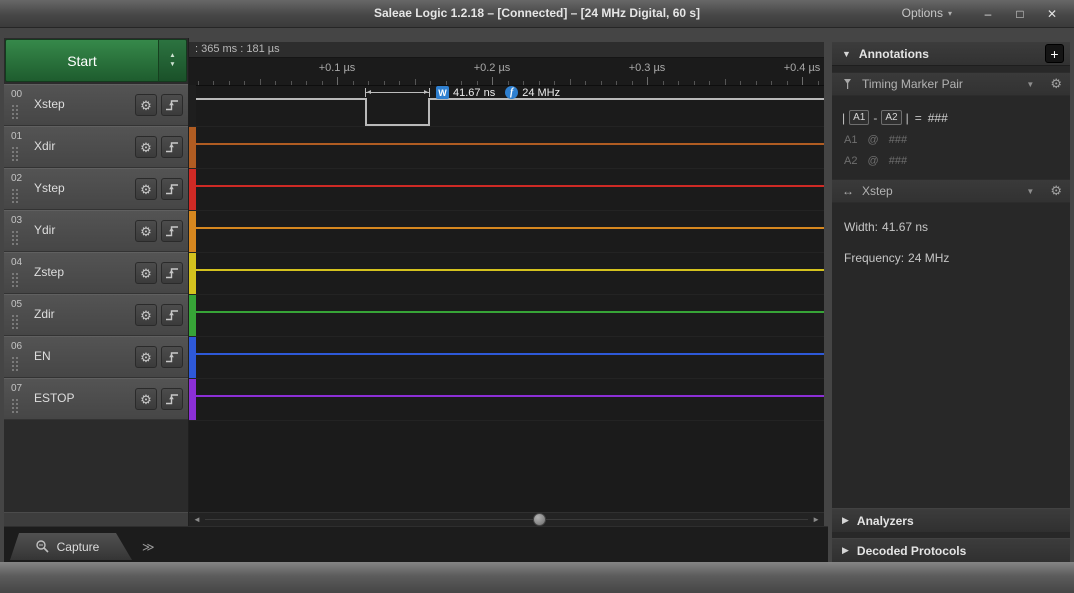 Image resolution: width=1074 pixels, height=593 pixels. What do you see at coordinates (847, 84) in the screenshot?
I see `timing-marker-pair-icon` at bounding box center [847, 84].